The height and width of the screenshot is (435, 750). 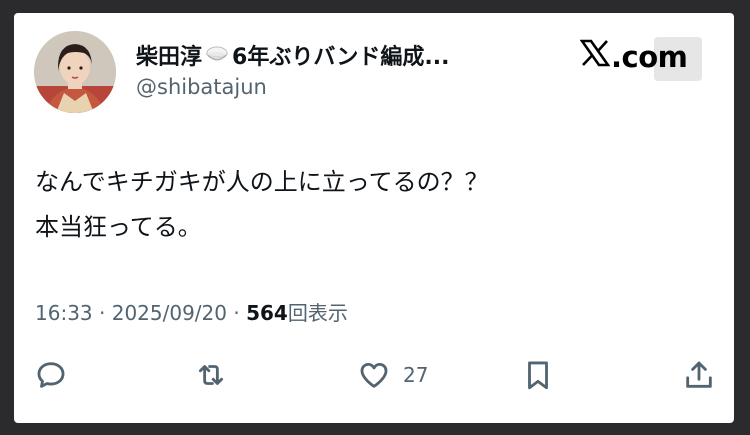 I want to click on bookmark-button, so click(x=538, y=375).